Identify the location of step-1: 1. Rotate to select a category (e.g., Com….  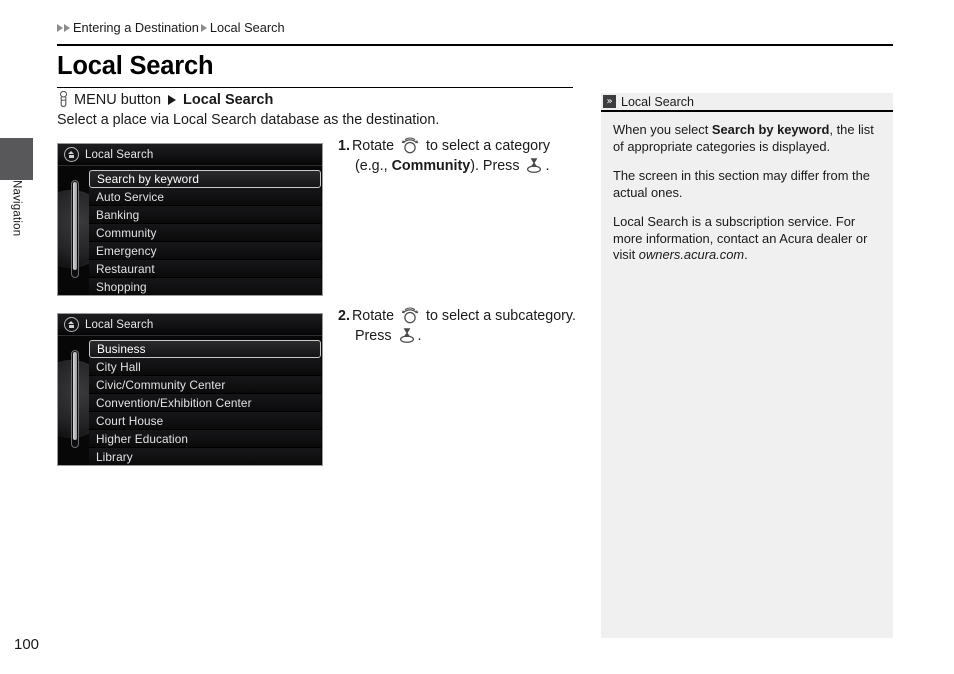
(460, 156).